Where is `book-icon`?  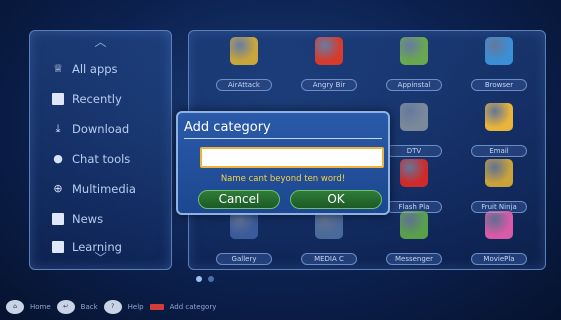 book-icon is located at coordinates (58, 247).